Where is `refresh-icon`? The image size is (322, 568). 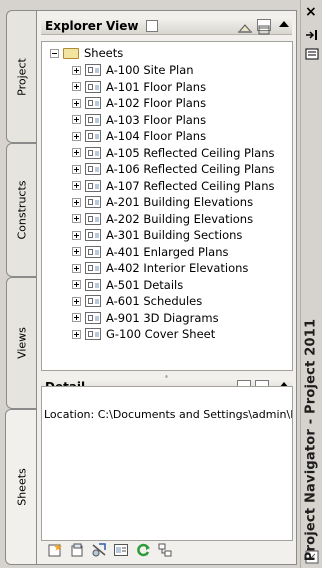
refresh-icon is located at coordinates (143, 550).